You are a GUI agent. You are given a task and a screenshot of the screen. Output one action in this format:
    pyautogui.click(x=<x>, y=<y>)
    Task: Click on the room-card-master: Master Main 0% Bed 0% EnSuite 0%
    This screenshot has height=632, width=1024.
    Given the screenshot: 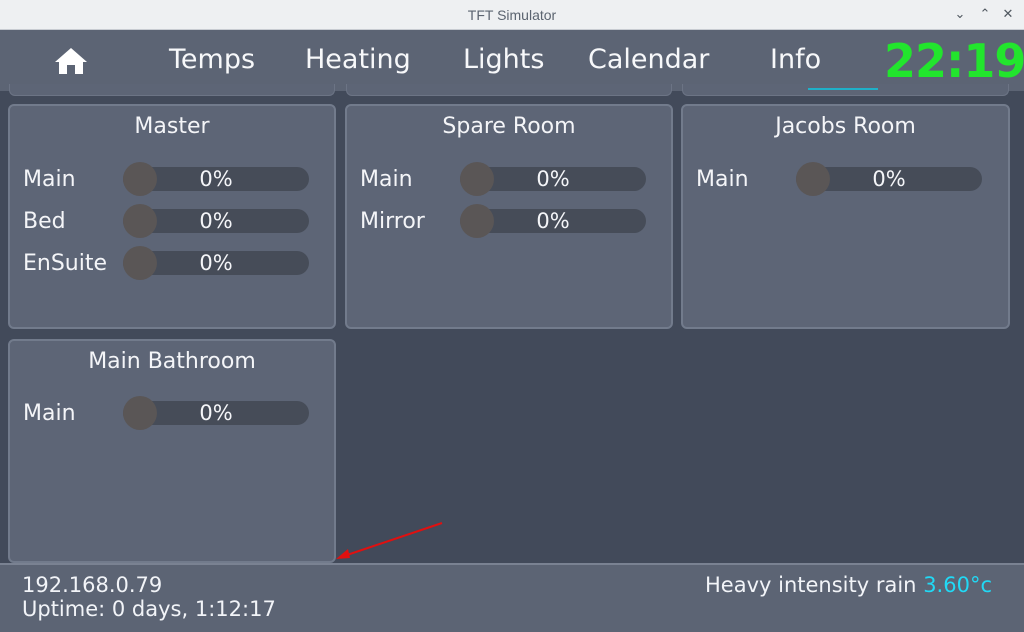 What is the action you would take?
    pyautogui.click(x=172, y=216)
    